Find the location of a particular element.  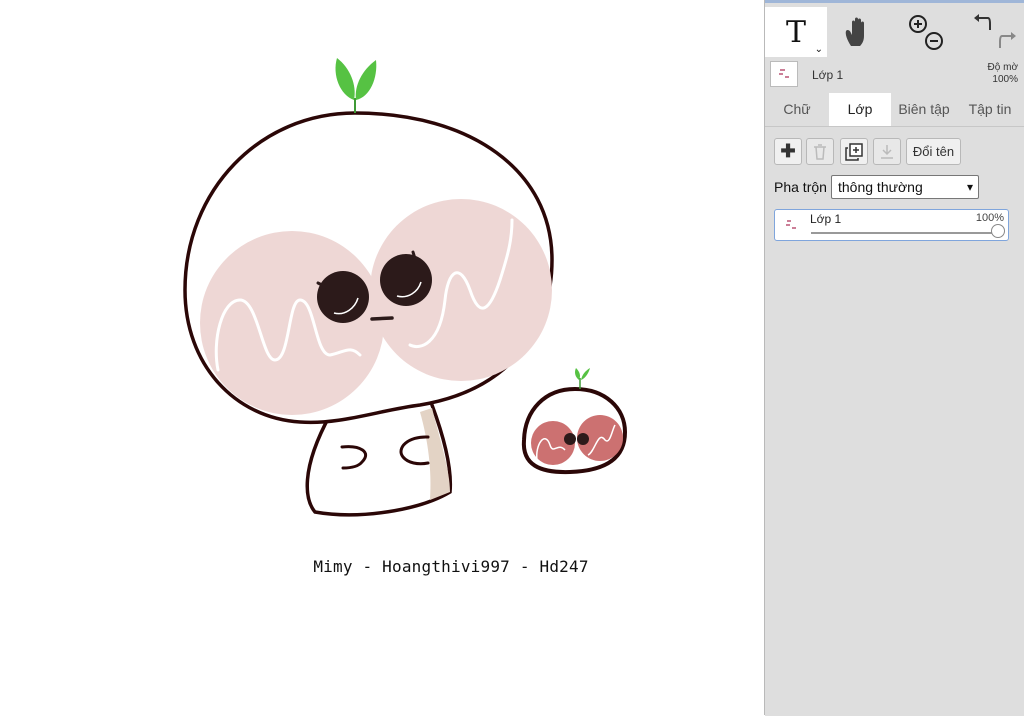

left-eye is located at coordinates (343, 297).